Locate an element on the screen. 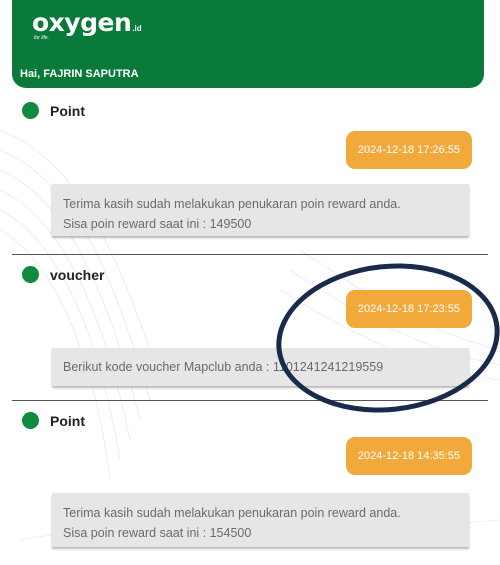 This screenshot has height=565, width=500. divider is located at coordinates (250, 254).